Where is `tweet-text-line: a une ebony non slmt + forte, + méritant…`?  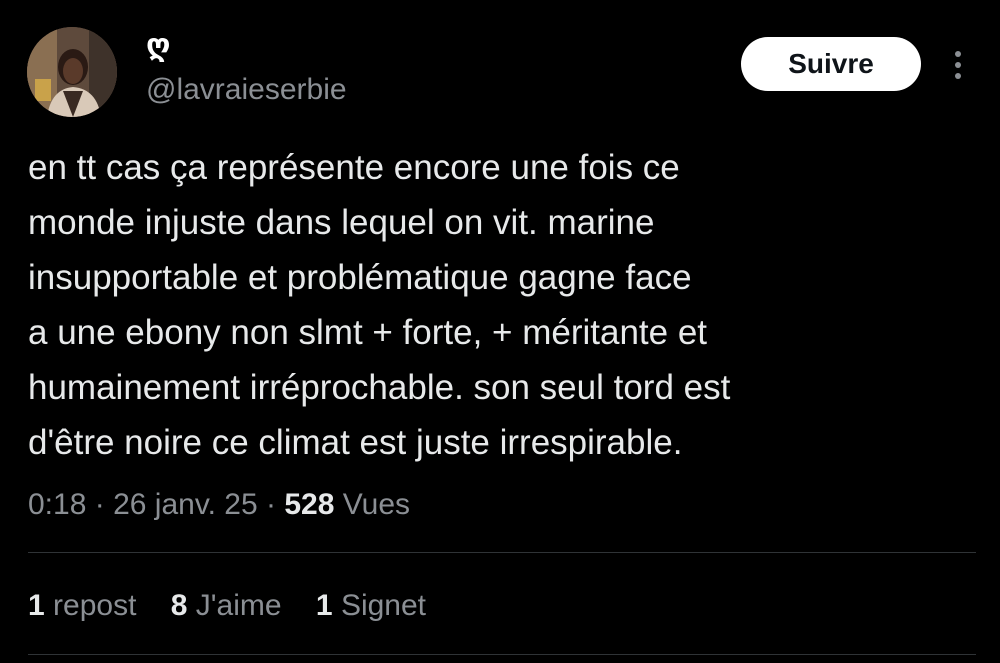 tweet-text-line: a une ebony non slmt + forte, + méritant… is located at coordinates (368, 332).